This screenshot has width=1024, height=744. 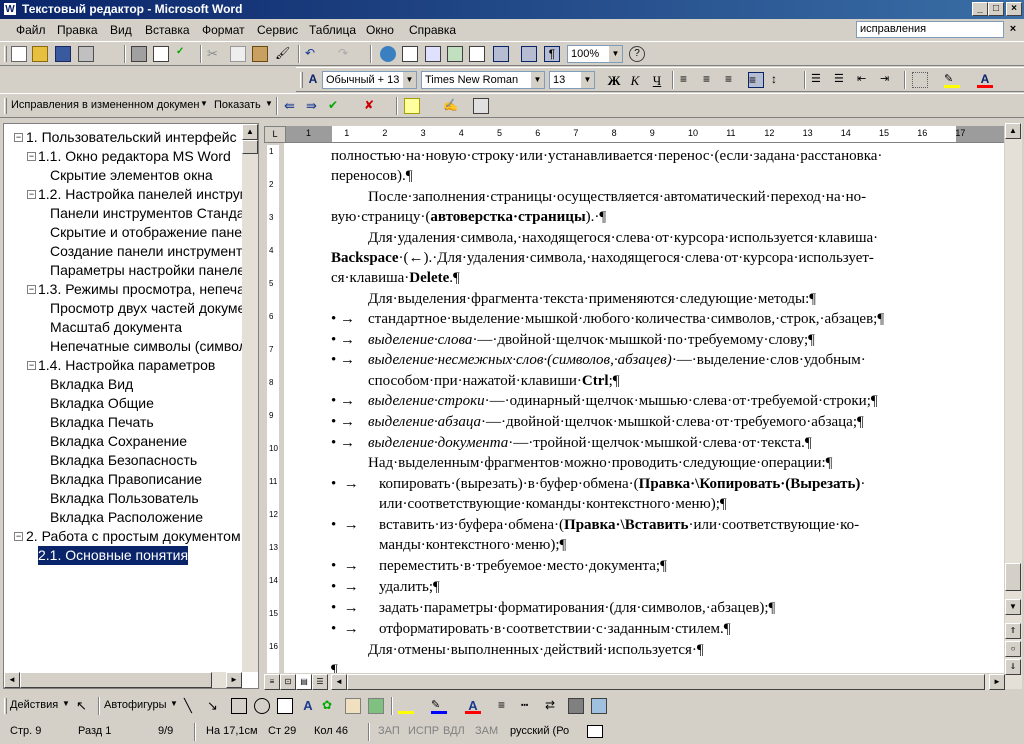 I want to click on doc-map-item: 1.1. Окно редактора MS Word, so click(x=134, y=156).